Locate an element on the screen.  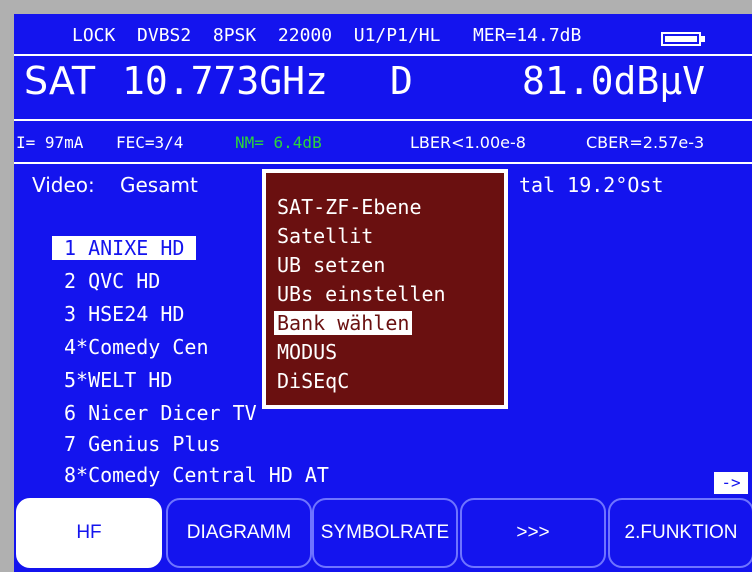
level-value: 81.0dBµV is located at coordinates (614, 81).